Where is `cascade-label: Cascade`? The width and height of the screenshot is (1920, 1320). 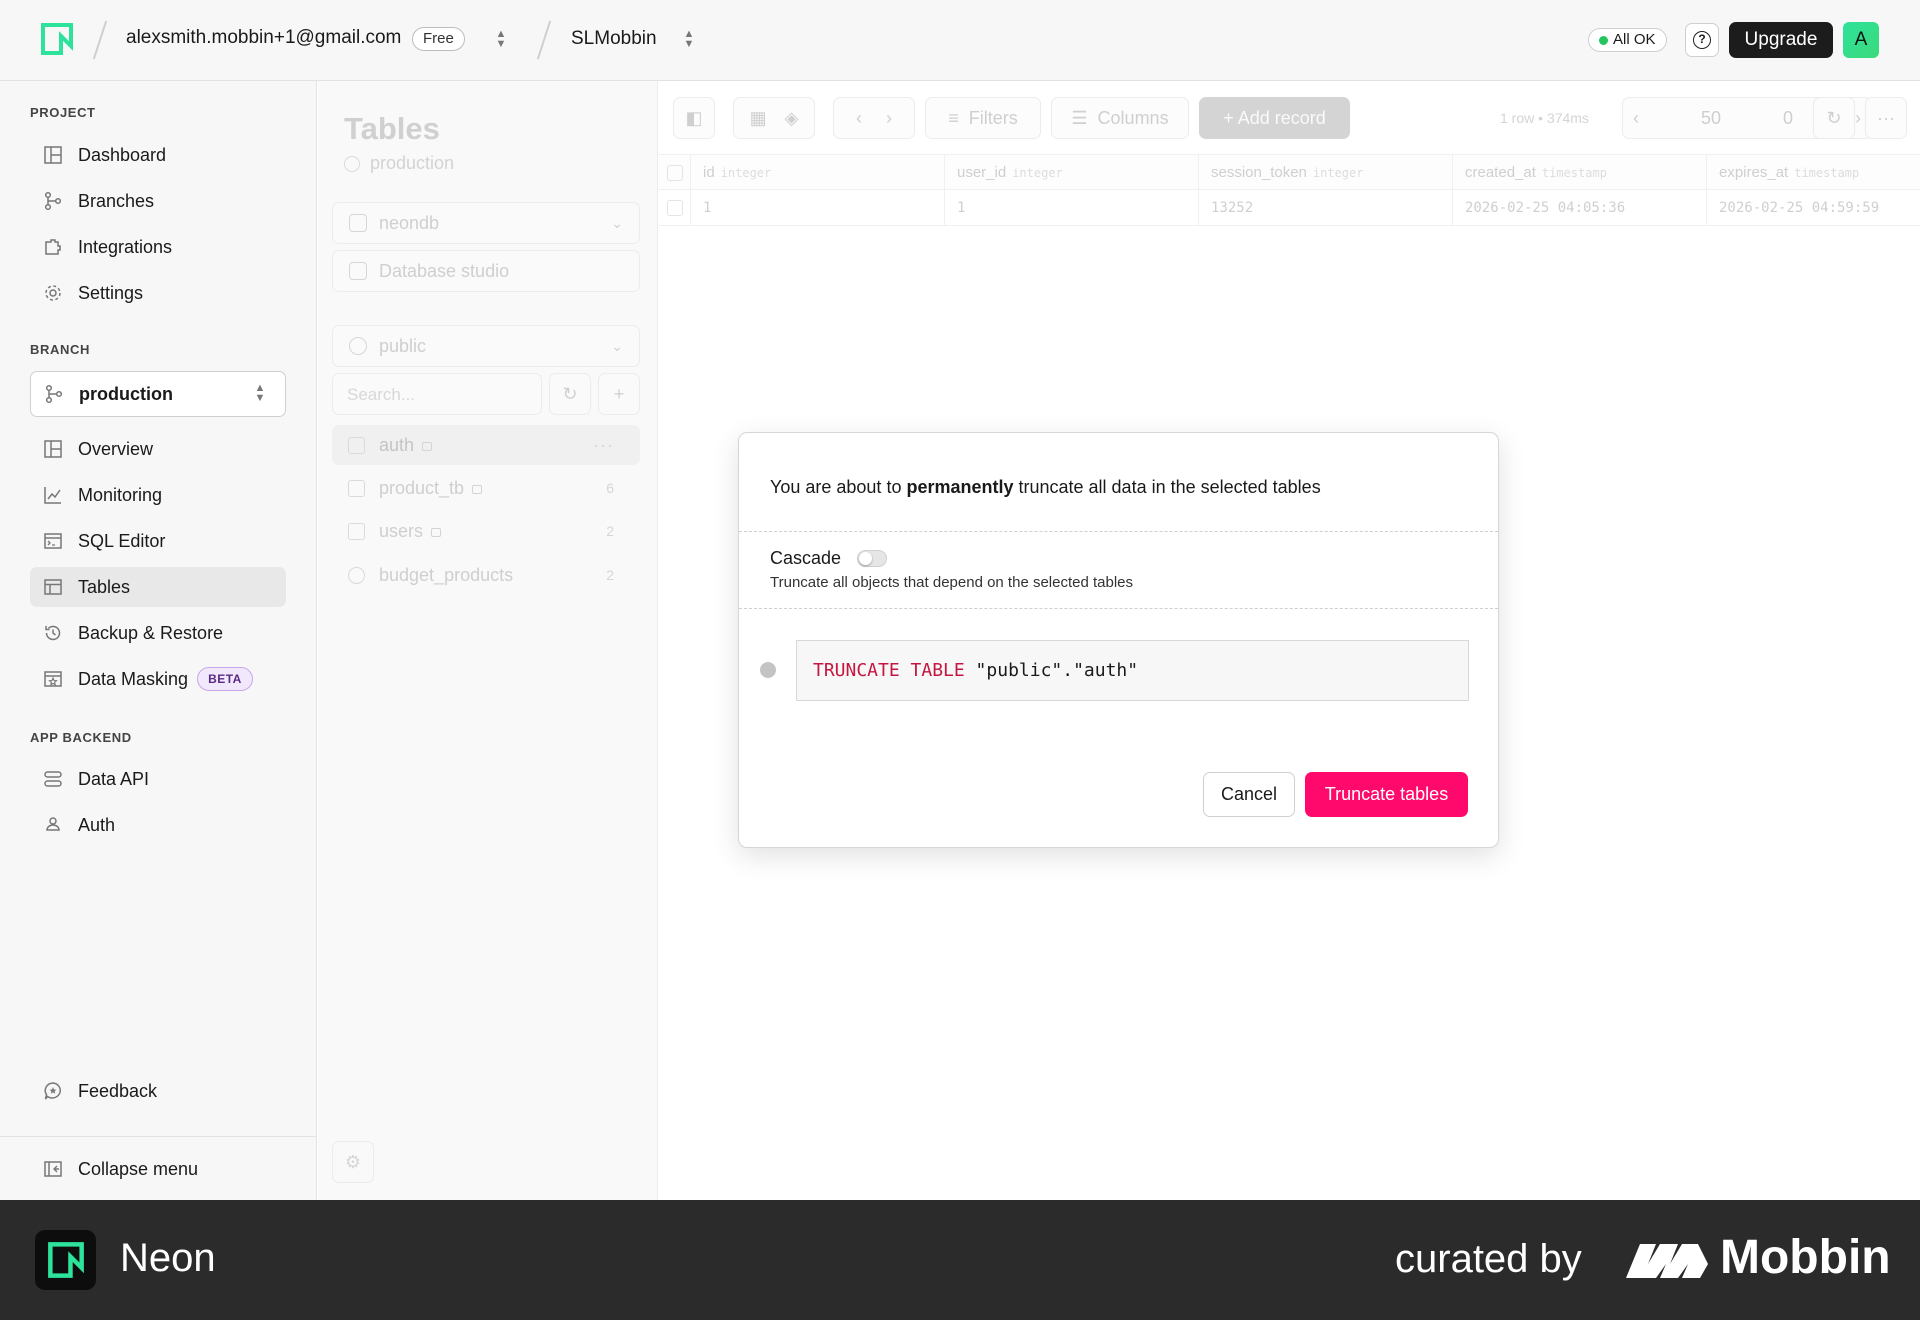 cascade-label: Cascade is located at coordinates (806, 558).